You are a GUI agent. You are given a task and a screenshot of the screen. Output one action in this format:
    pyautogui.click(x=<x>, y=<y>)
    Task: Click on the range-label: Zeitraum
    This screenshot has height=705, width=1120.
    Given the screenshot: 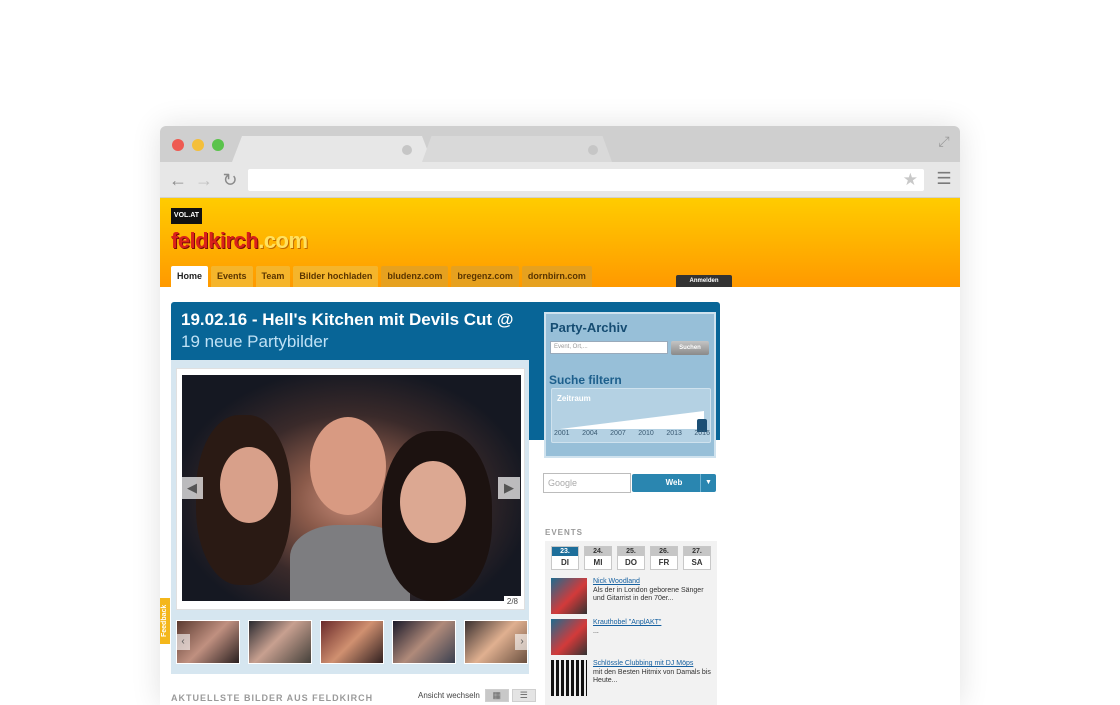 What is the action you would take?
    pyautogui.click(x=574, y=398)
    